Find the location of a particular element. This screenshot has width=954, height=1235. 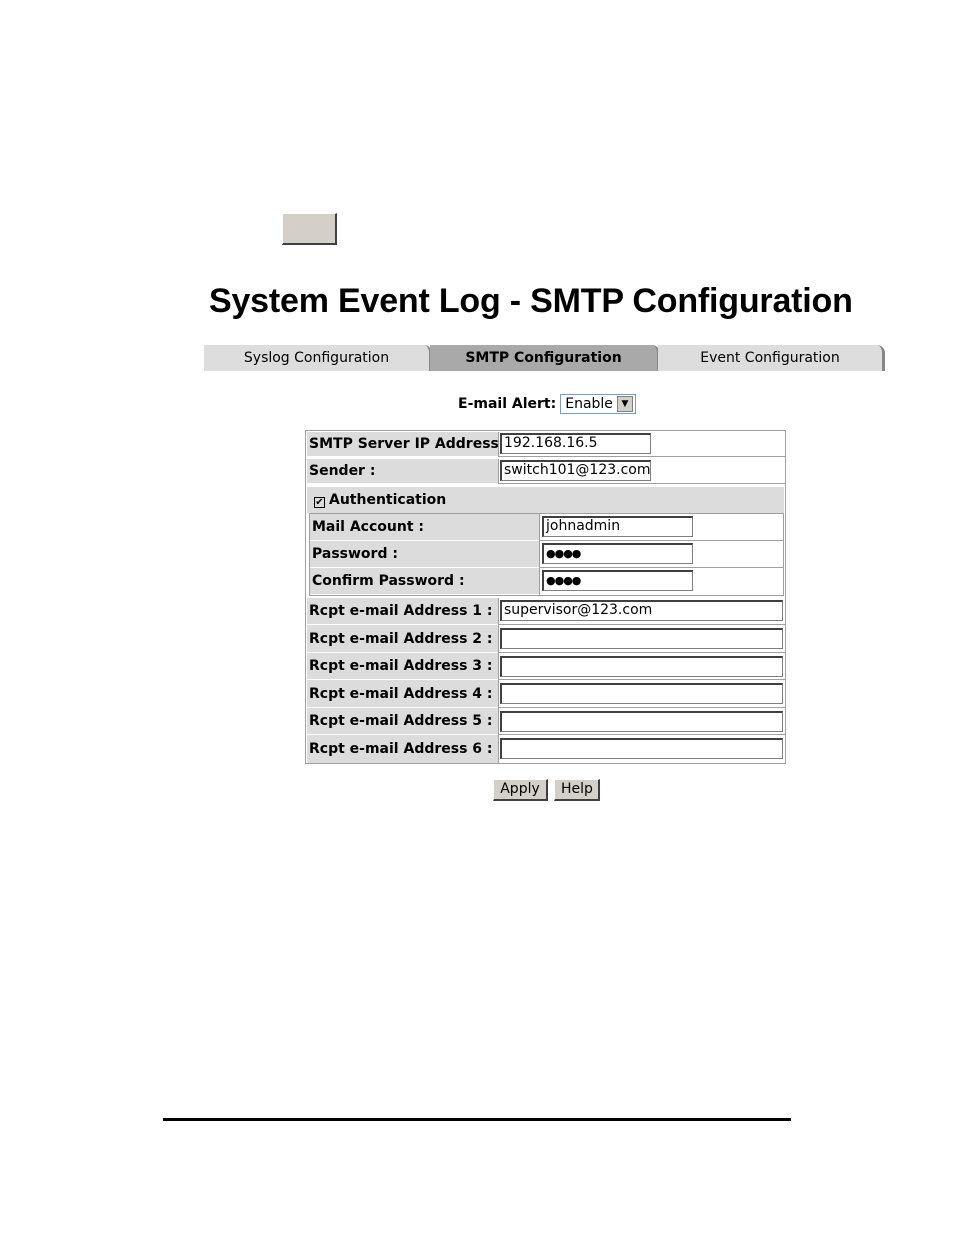

rcpt-2-input is located at coordinates (641, 638).